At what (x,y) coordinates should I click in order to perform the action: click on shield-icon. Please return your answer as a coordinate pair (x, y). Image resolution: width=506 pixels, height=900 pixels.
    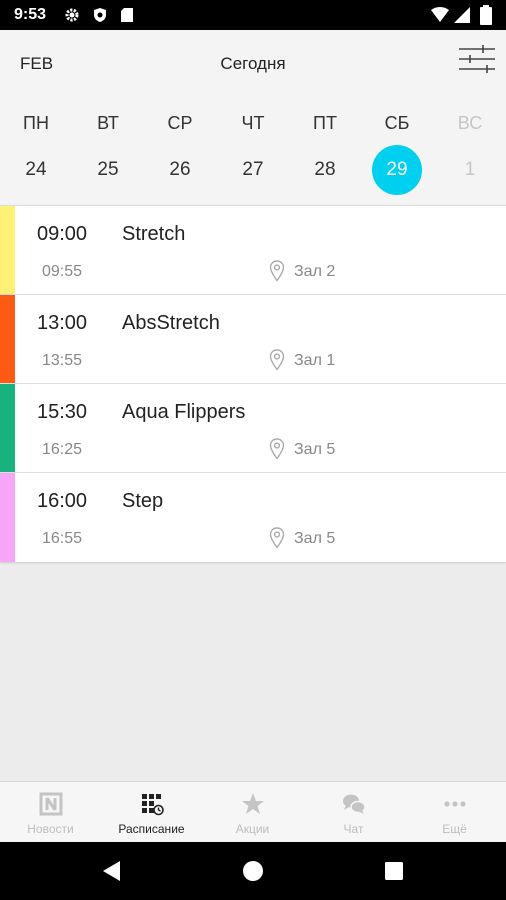
    Looking at the image, I should click on (100, 15).